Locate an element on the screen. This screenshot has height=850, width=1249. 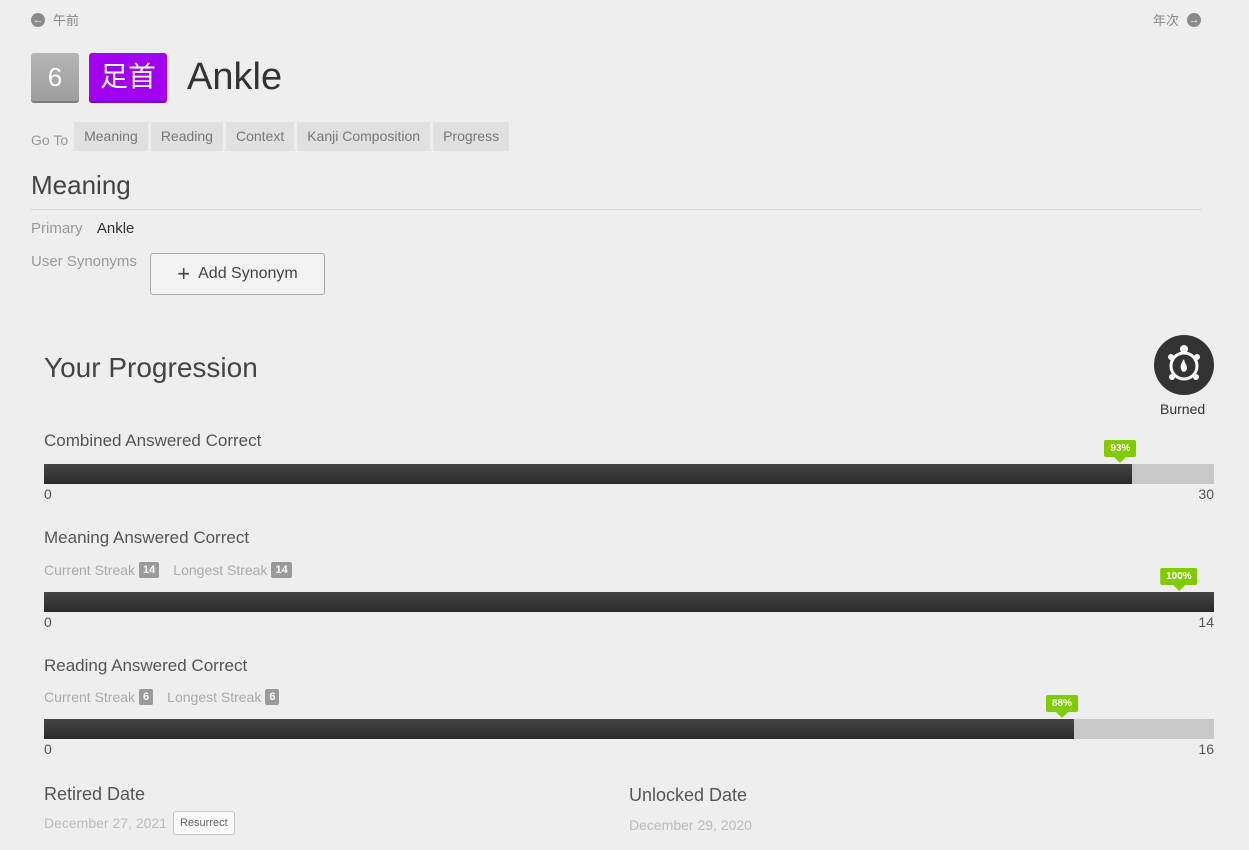
unlocked-date-value: December 29, 2020 is located at coordinates (690, 825).